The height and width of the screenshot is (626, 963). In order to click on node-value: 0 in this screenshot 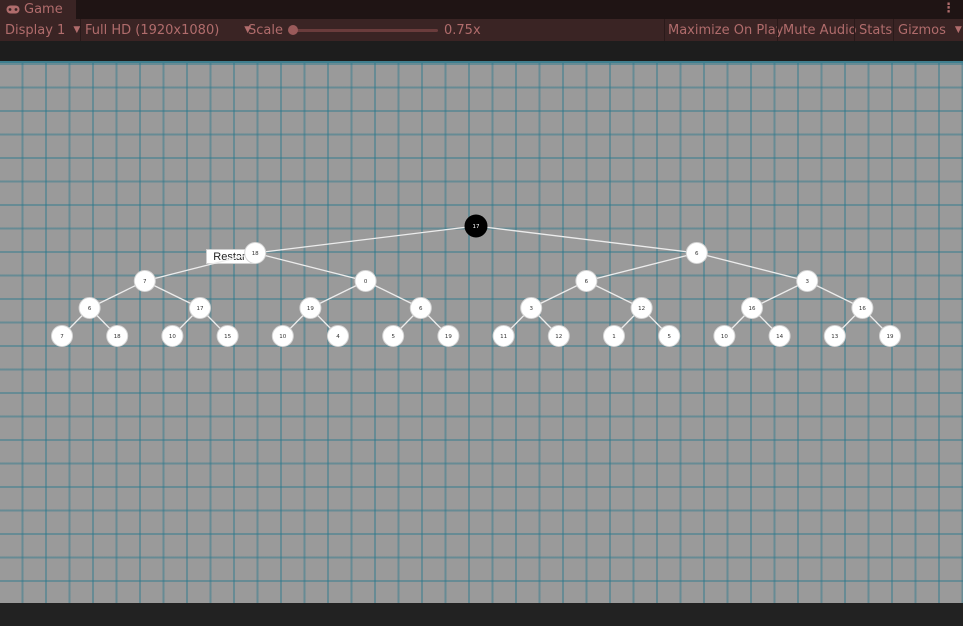, I will do `click(366, 282)`.